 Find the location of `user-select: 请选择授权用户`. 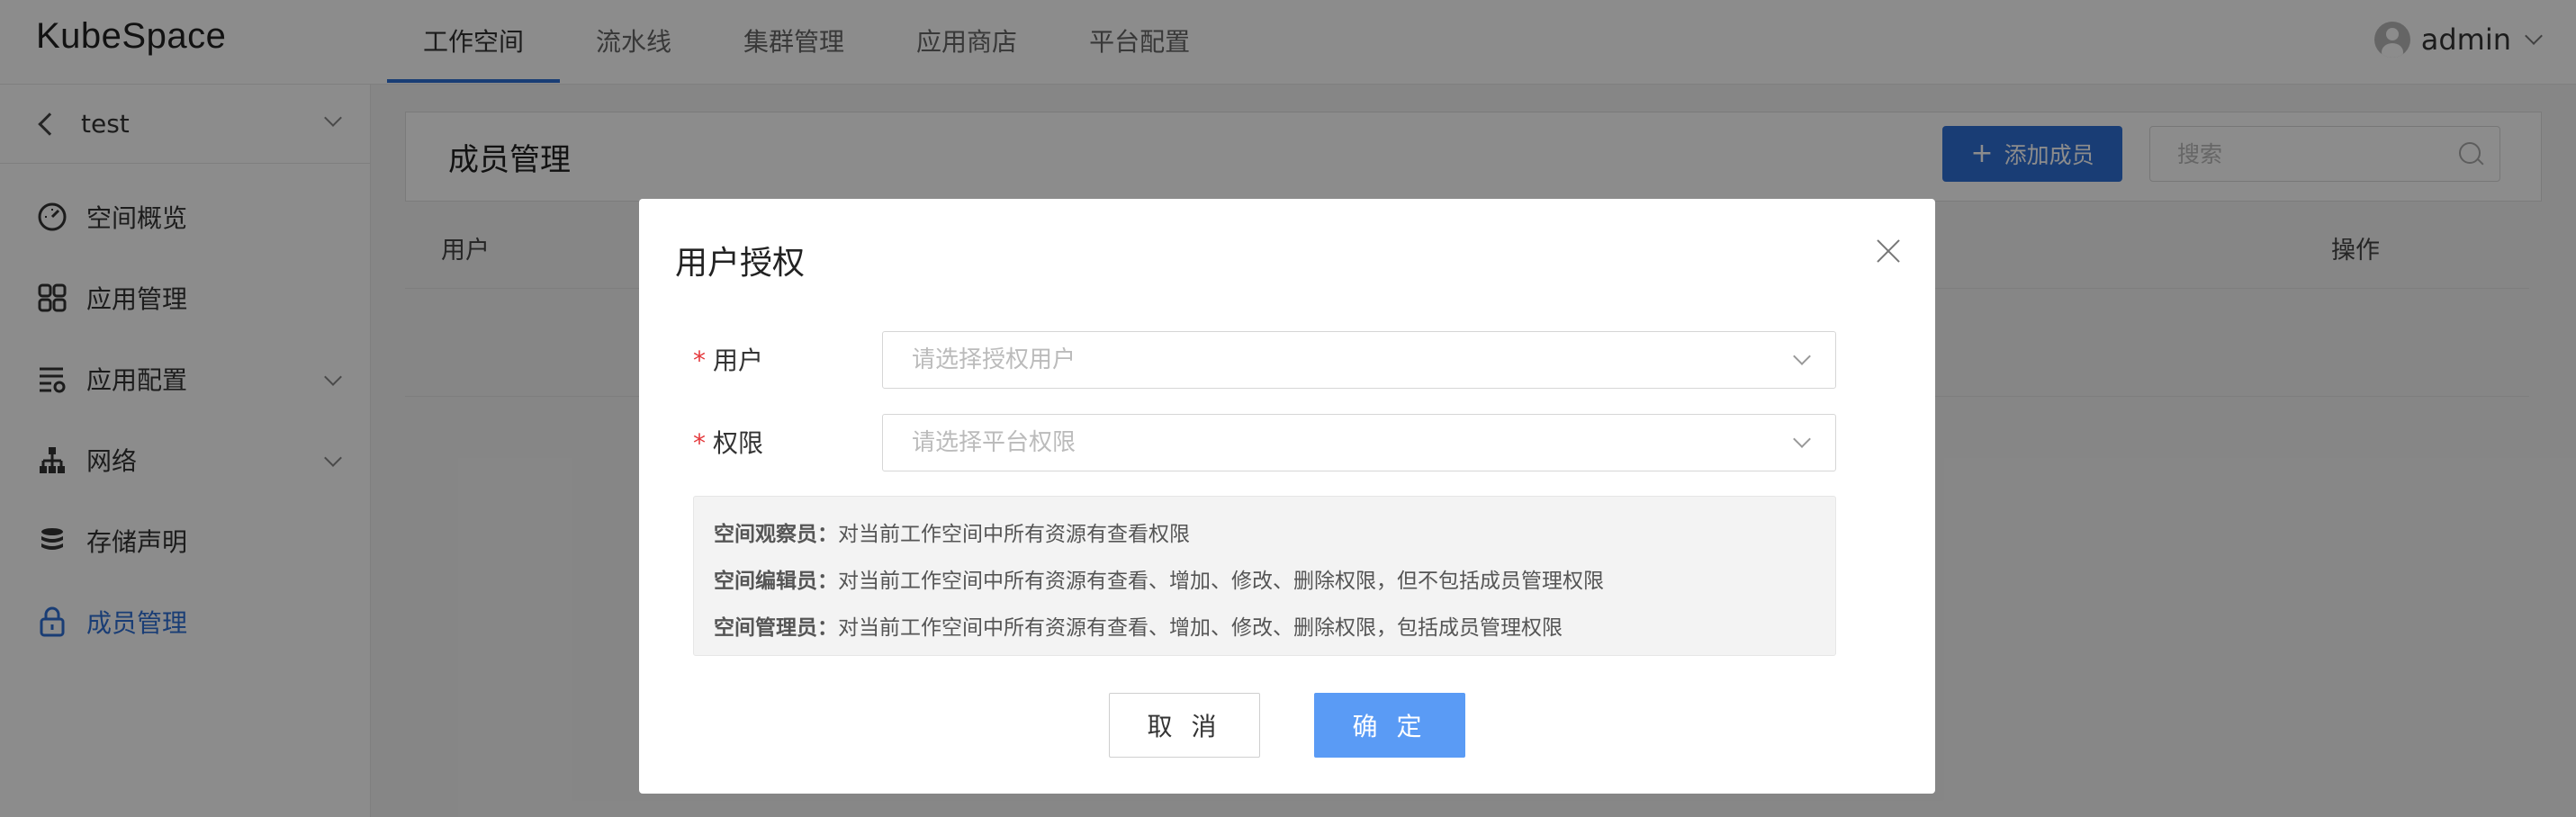

user-select: 请选择授权用户 is located at coordinates (1359, 360).